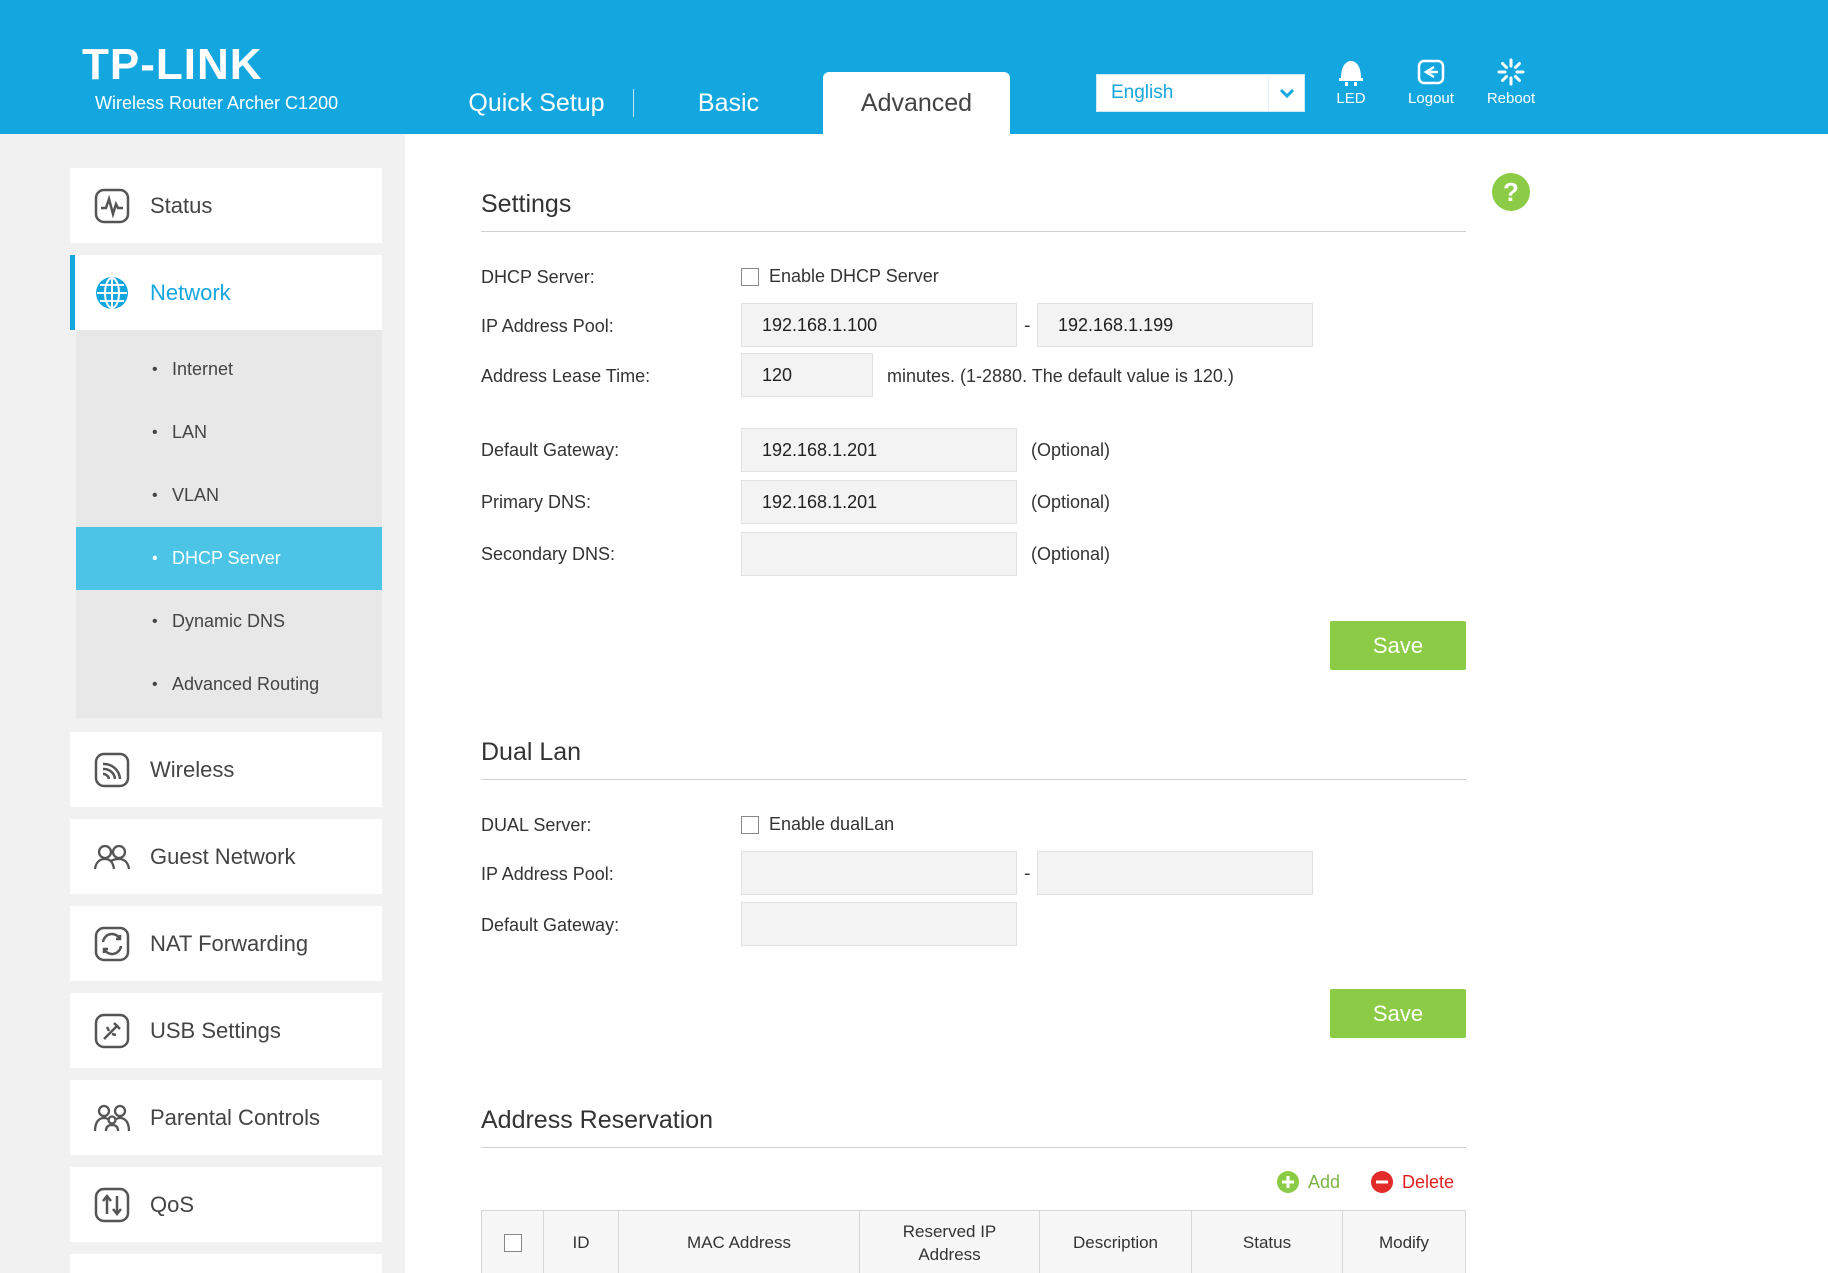 The height and width of the screenshot is (1273, 1828). What do you see at coordinates (1428, 1181) in the screenshot?
I see `delete-label: Delete` at bounding box center [1428, 1181].